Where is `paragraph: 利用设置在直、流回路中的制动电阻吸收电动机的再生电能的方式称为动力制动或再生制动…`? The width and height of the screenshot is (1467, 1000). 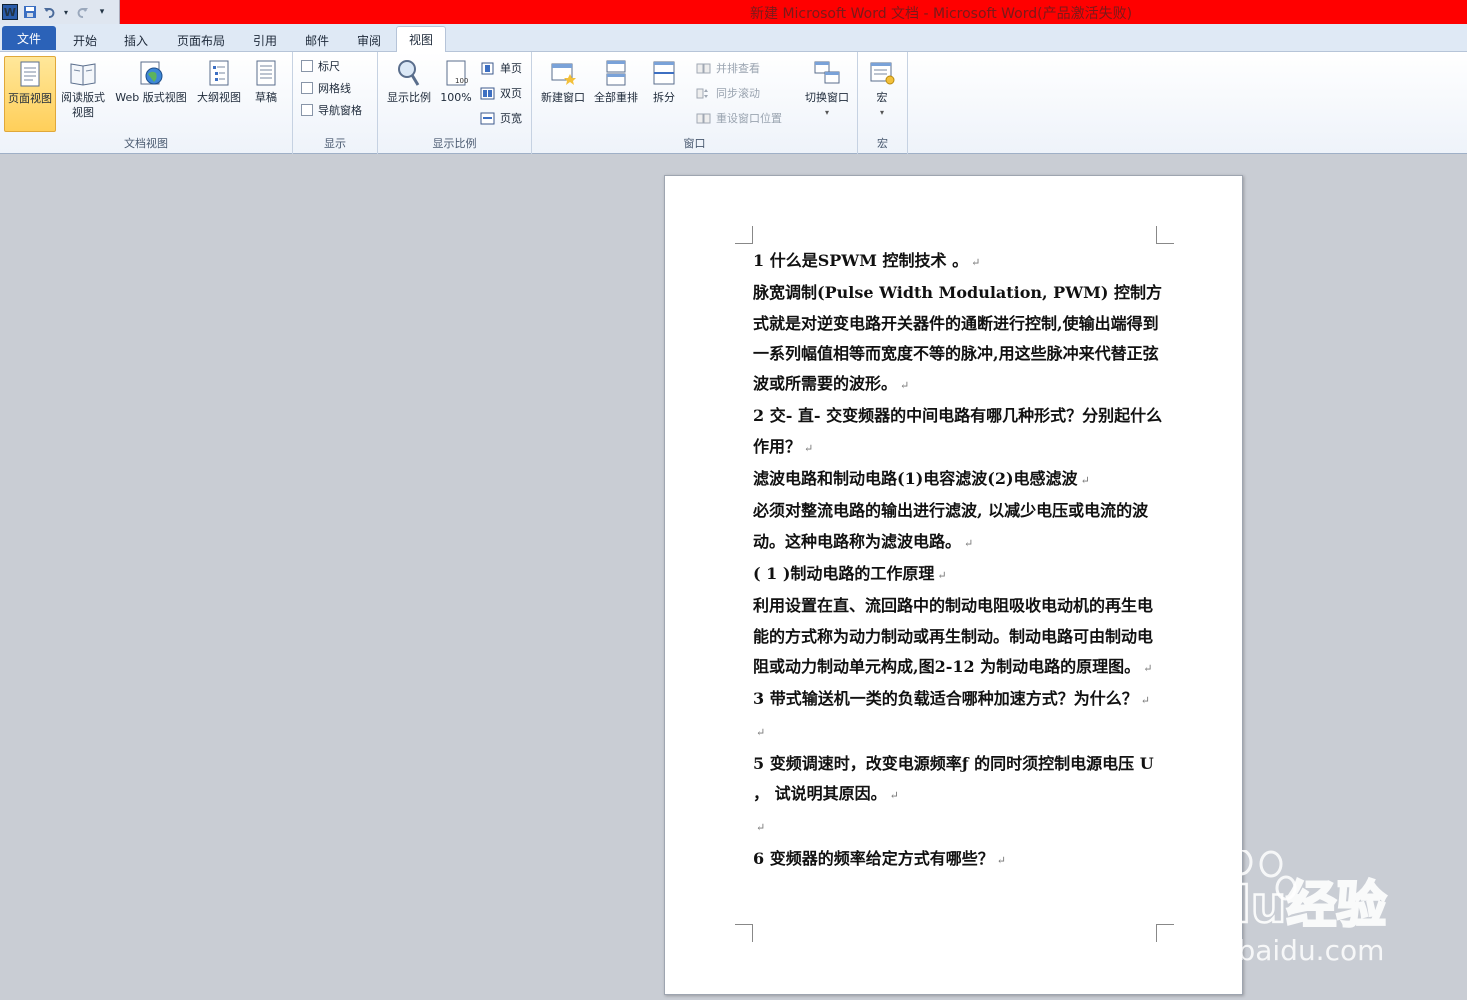
paragraph: 利用设置在直、流回路中的制动电阻吸收电动机的再生电能的方式称为动力制动或再生制动… is located at coordinates (958, 637).